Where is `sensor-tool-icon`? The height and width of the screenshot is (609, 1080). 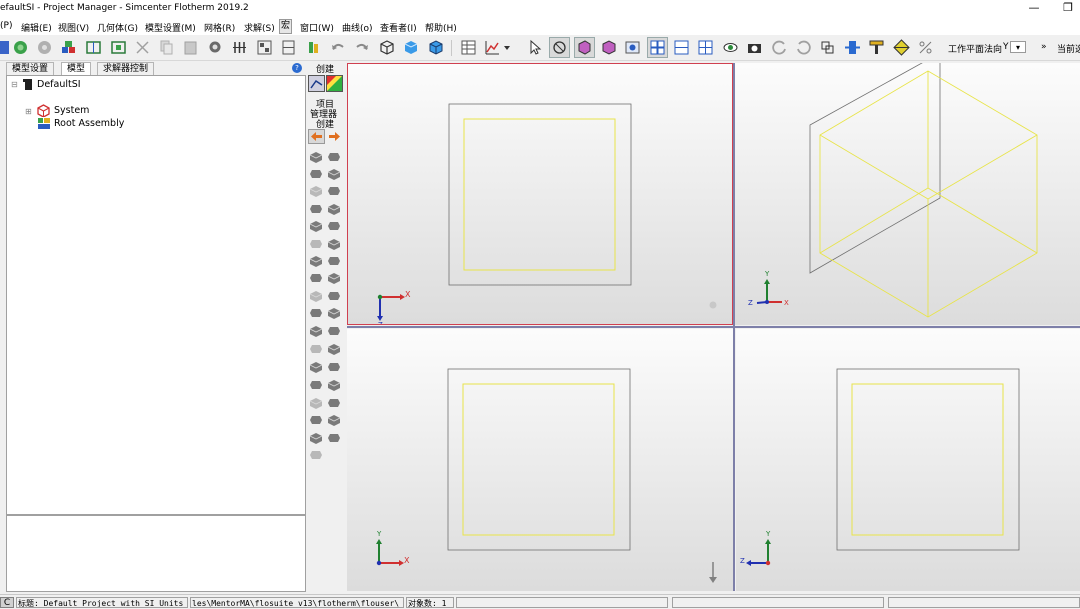
sensor-tool-icon is located at coordinates (334, 244).